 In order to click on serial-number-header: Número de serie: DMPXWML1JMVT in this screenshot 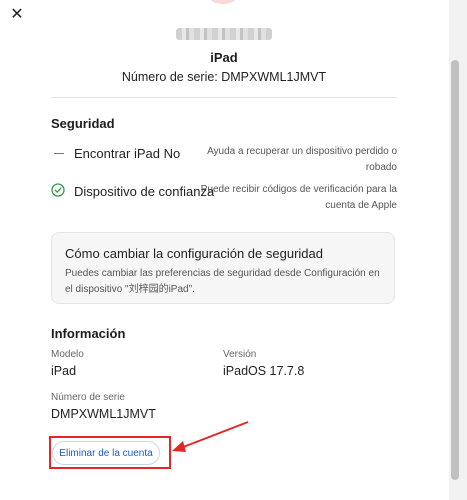, I will do `click(224, 77)`.